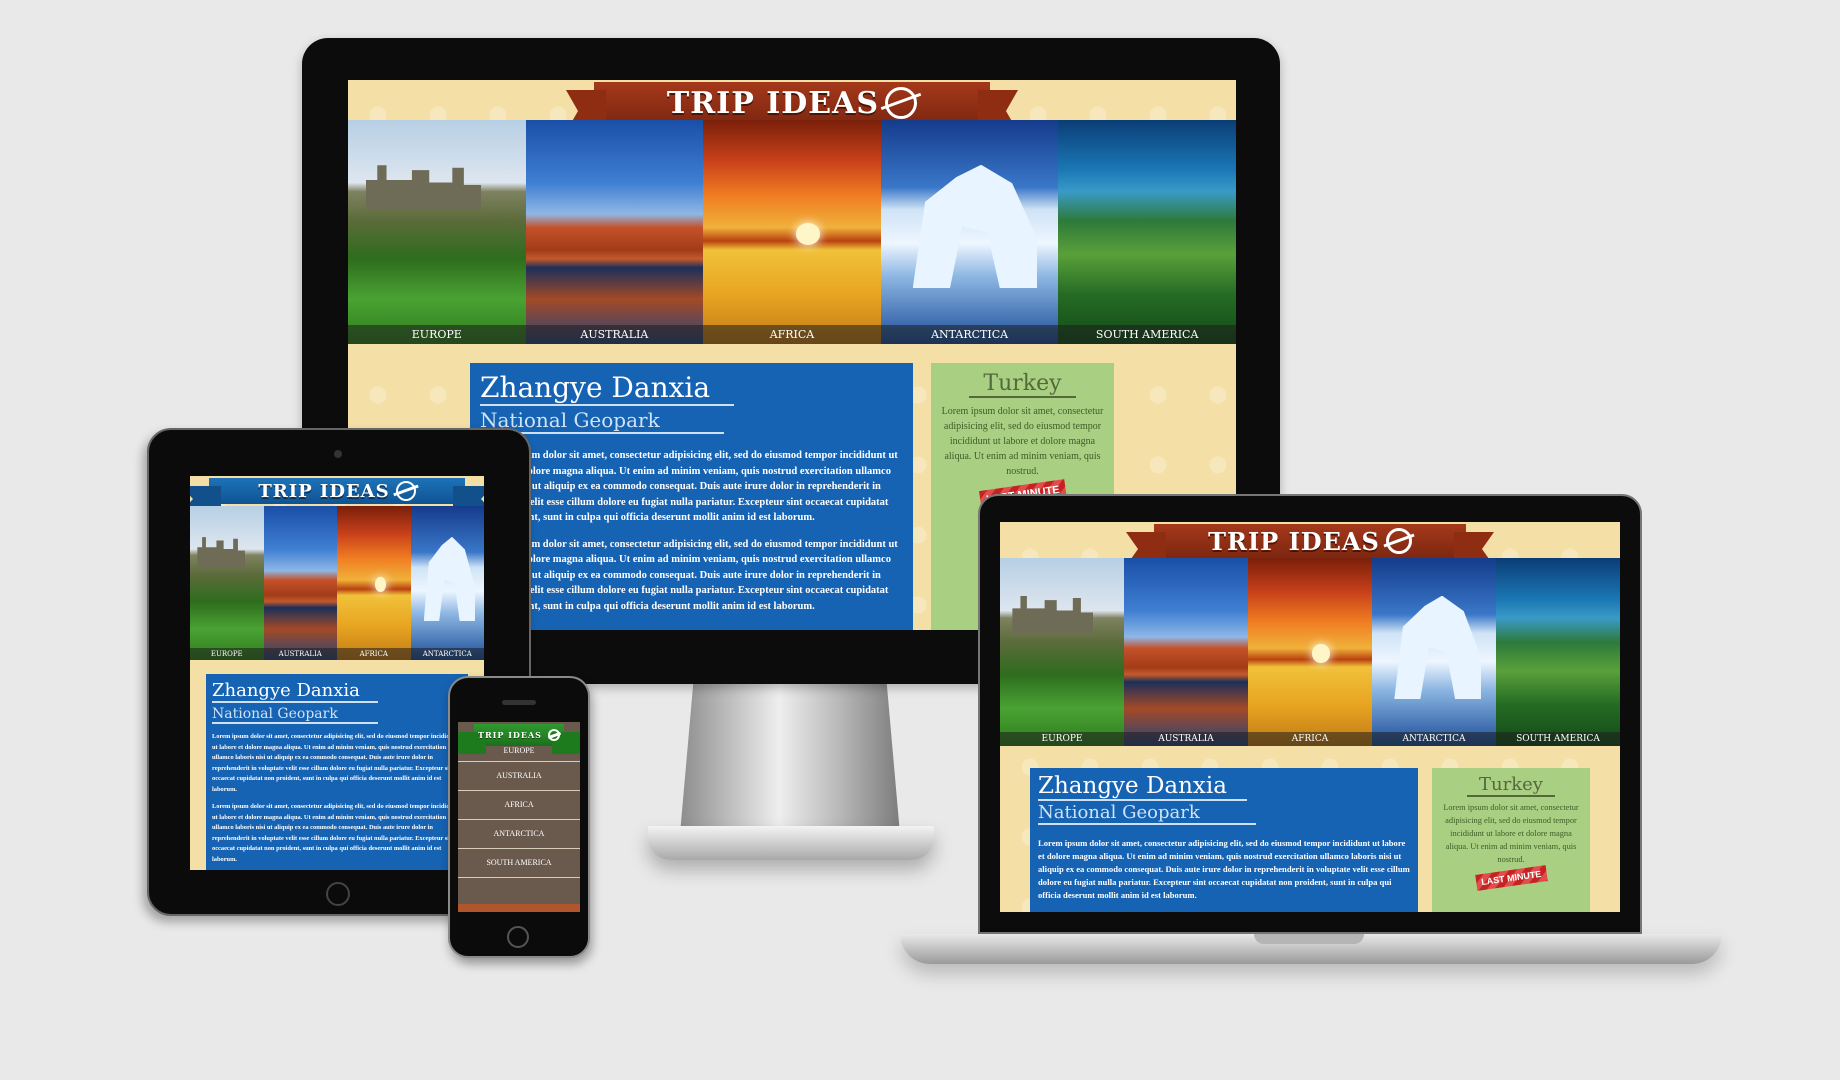 This screenshot has height=1080, width=1840. What do you see at coordinates (338, 454) in the screenshot?
I see `tablet-camera` at bounding box center [338, 454].